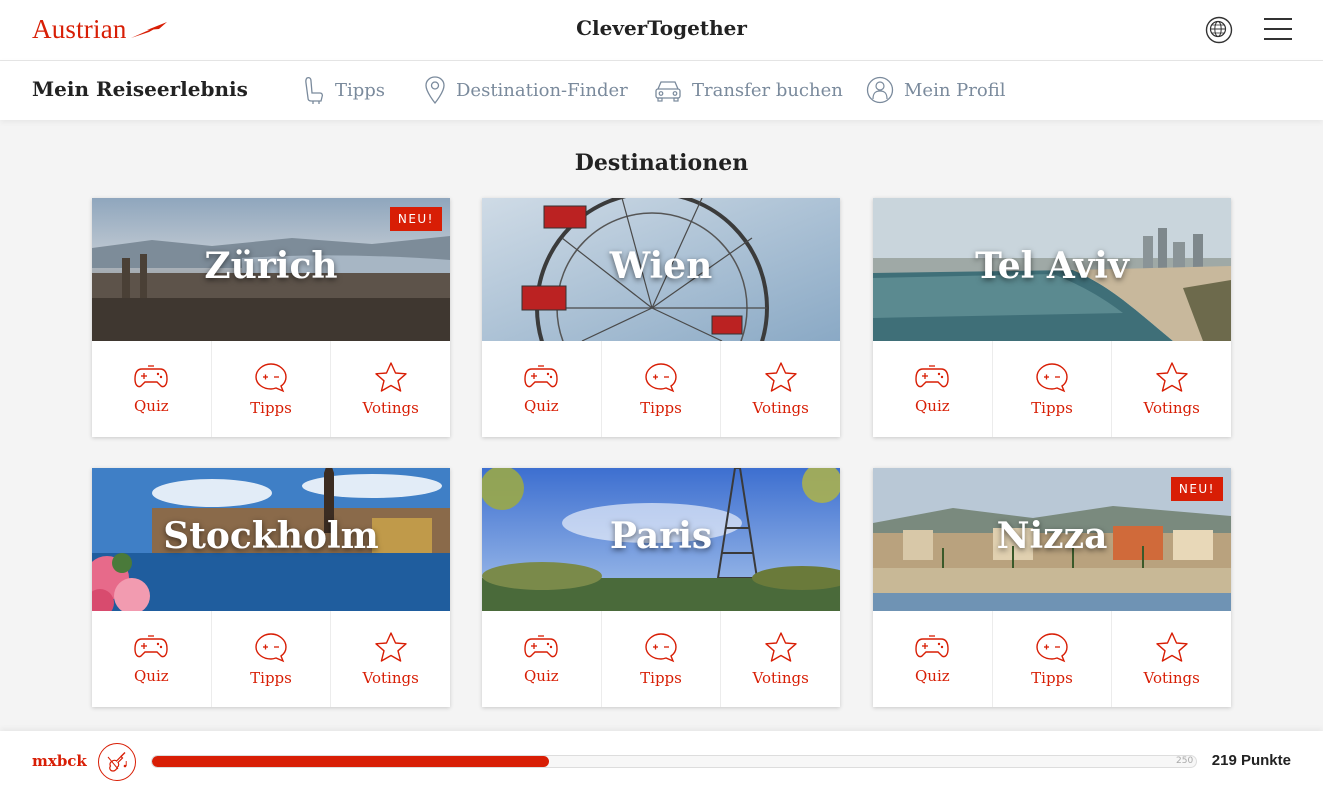  Describe the element at coordinates (314, 90) in the screenshot. I see `seat-icon` at that location.